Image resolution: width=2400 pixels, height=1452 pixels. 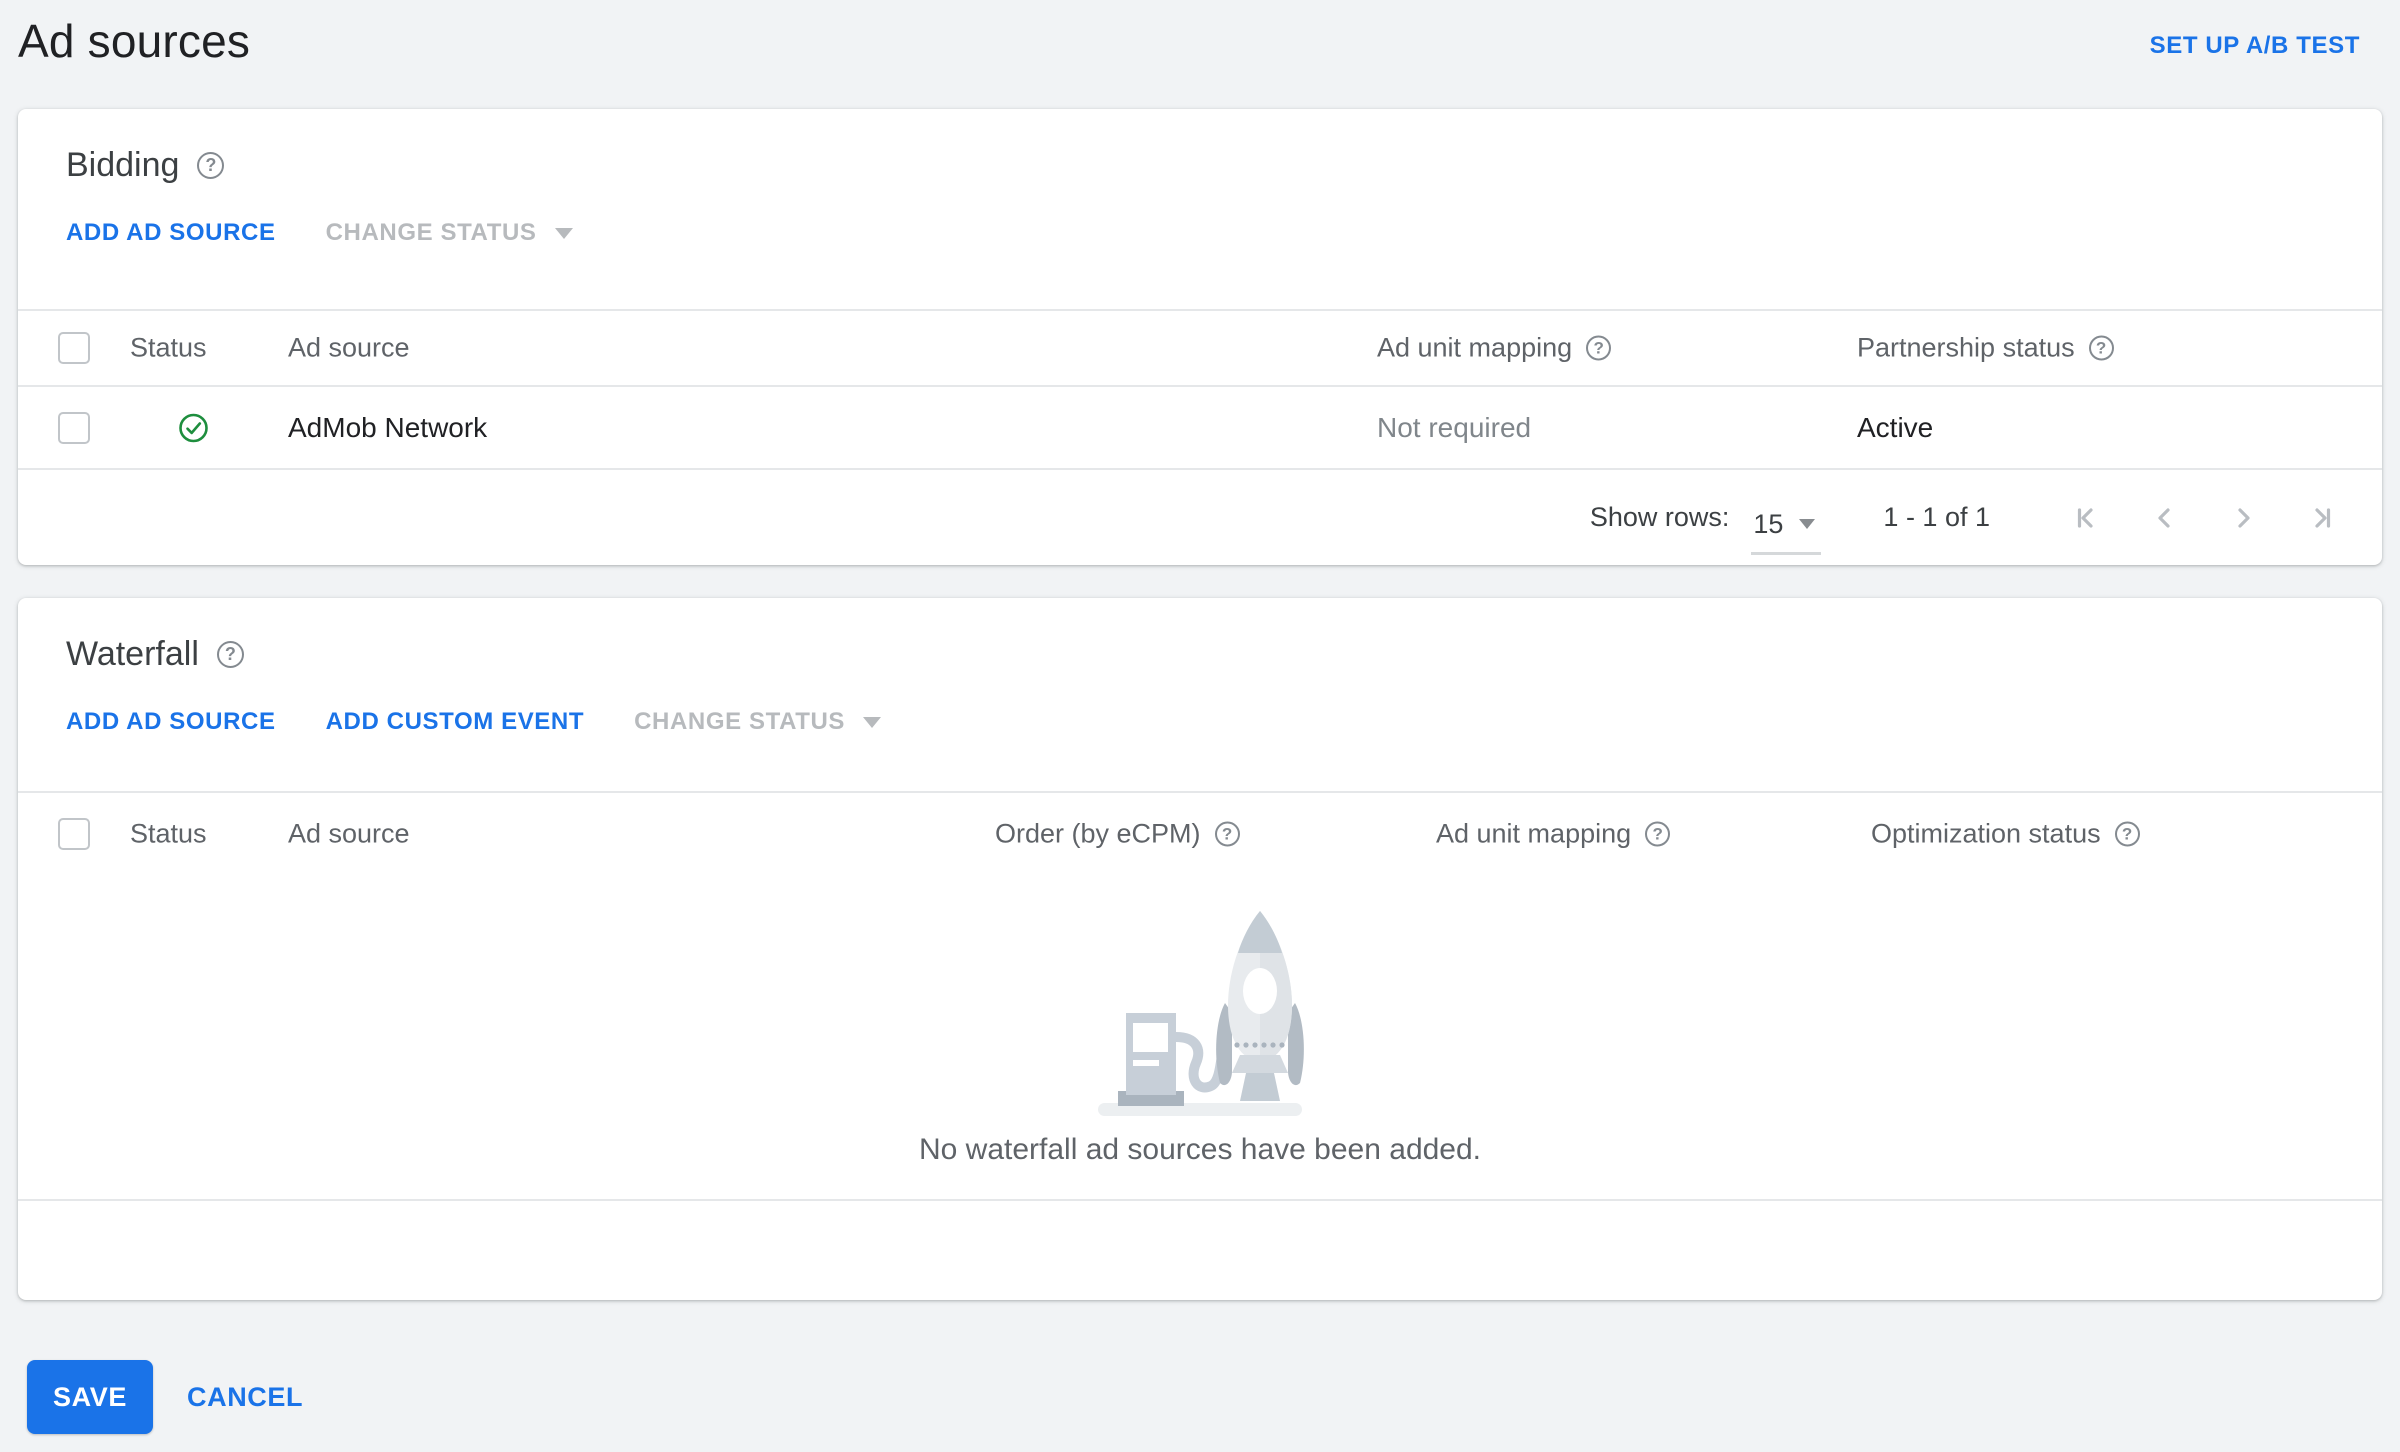 What do you see at coordinates (171, 233) in the screenshot?
I see `bidding-add-ad-source-button: ADD AD SOURCE` at bounding box center [171, 233].